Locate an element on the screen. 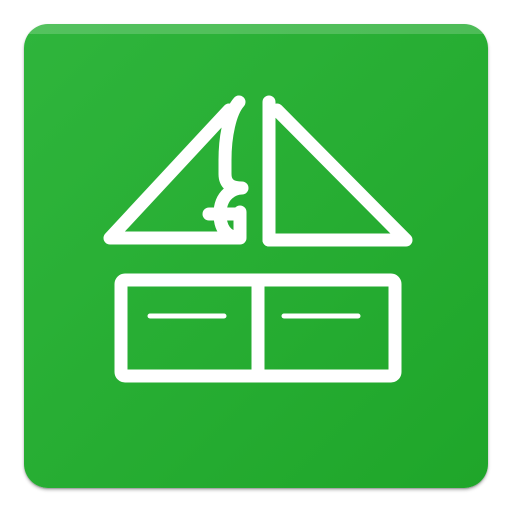 The width and height of the screenshot is (512, 512). top-sheen is located at coordinates (256, 29).